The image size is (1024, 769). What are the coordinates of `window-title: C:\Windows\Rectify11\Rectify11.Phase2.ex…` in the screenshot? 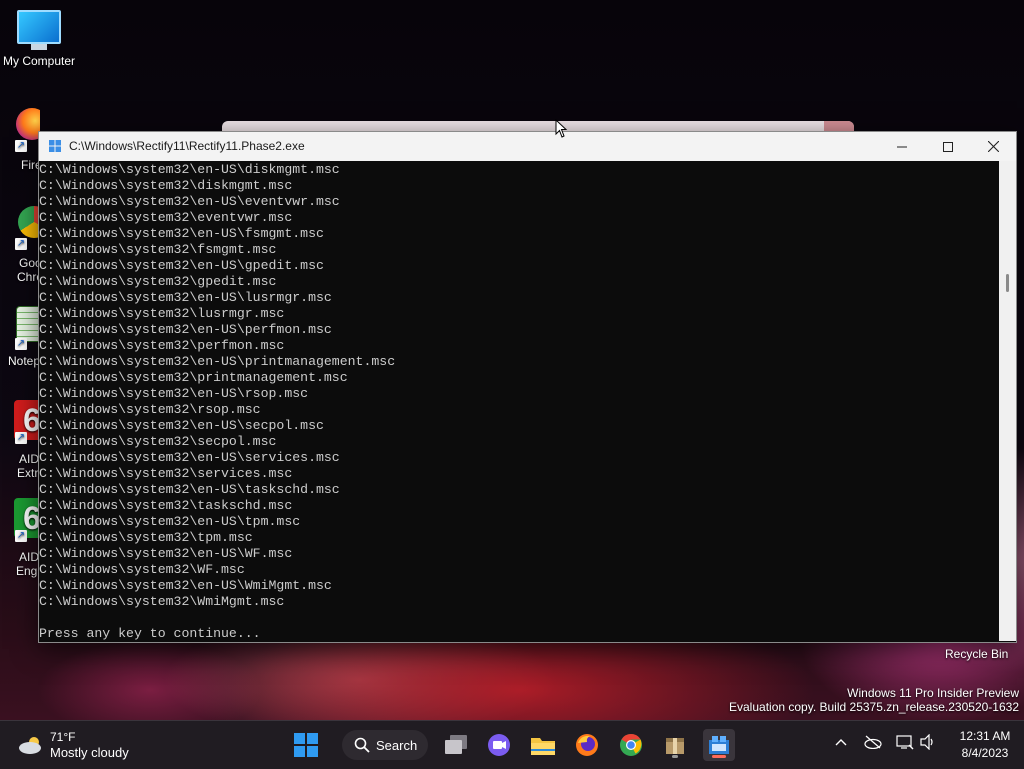 It's located at (187, 146).